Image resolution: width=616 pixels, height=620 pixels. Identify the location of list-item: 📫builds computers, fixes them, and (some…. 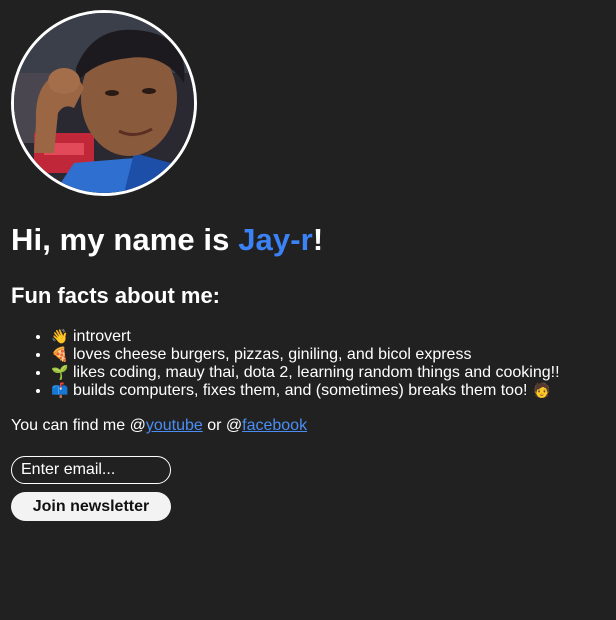
(331, 391).